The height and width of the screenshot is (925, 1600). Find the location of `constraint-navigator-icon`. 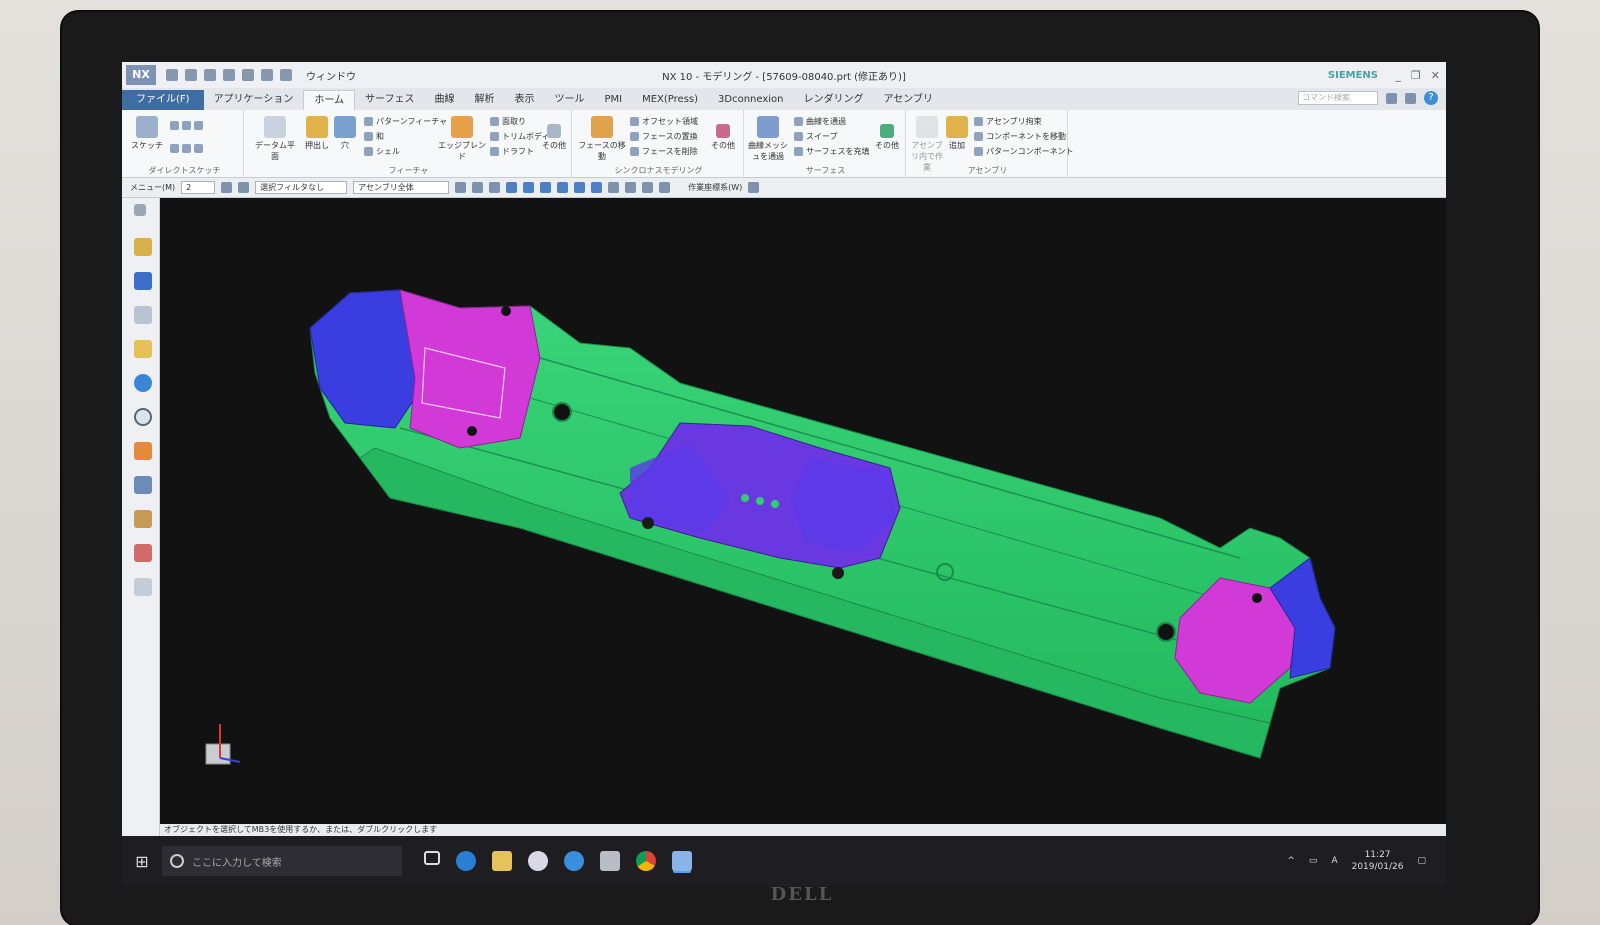

constraint-navigator-icon is located at coordinates (143, 281).